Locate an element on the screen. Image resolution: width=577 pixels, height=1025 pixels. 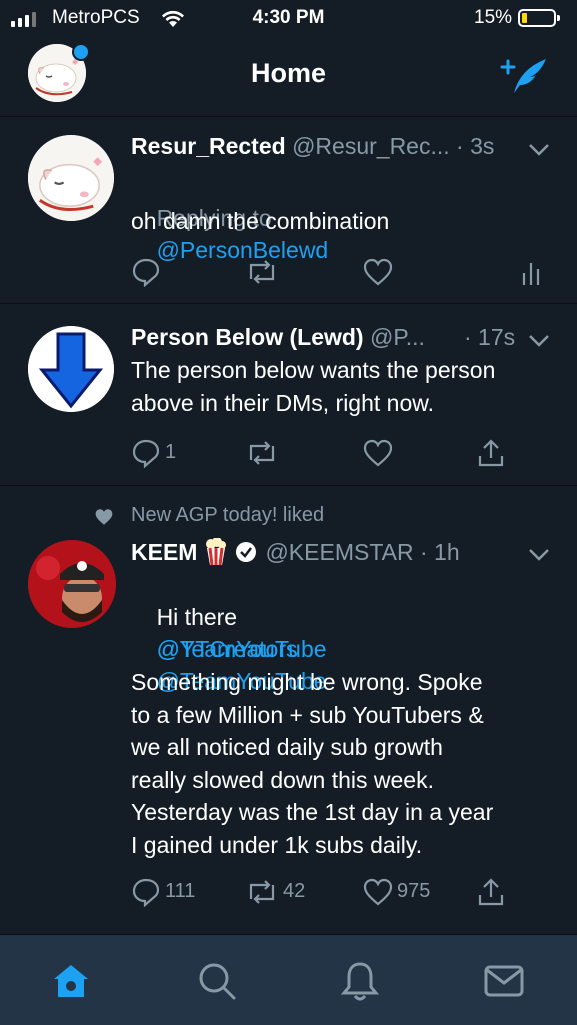
verified-badge-icon is located at coordinates (246, 552).